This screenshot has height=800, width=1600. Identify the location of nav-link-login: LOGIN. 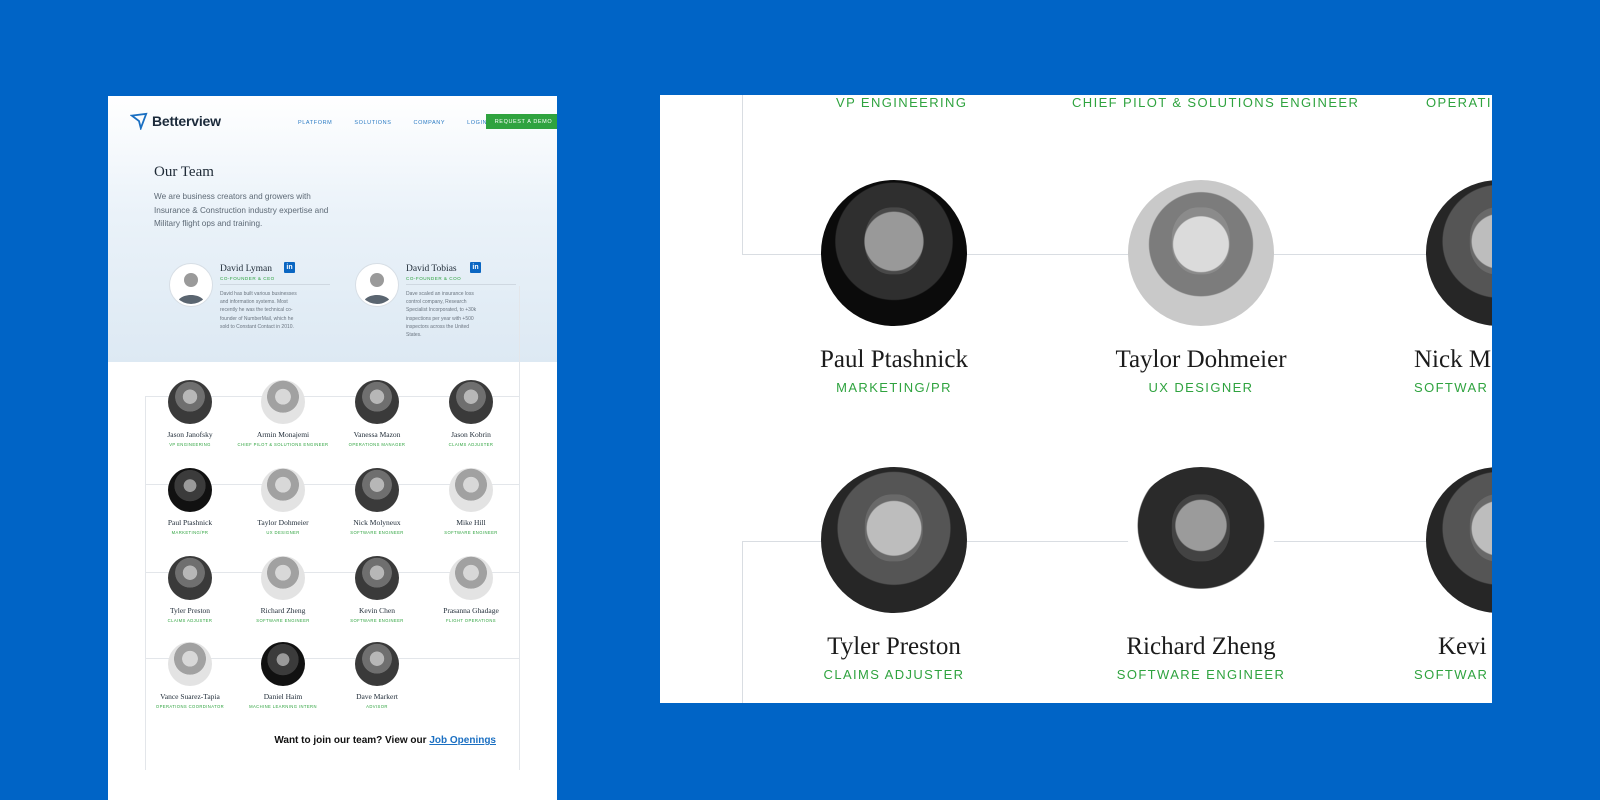
(477, 123).